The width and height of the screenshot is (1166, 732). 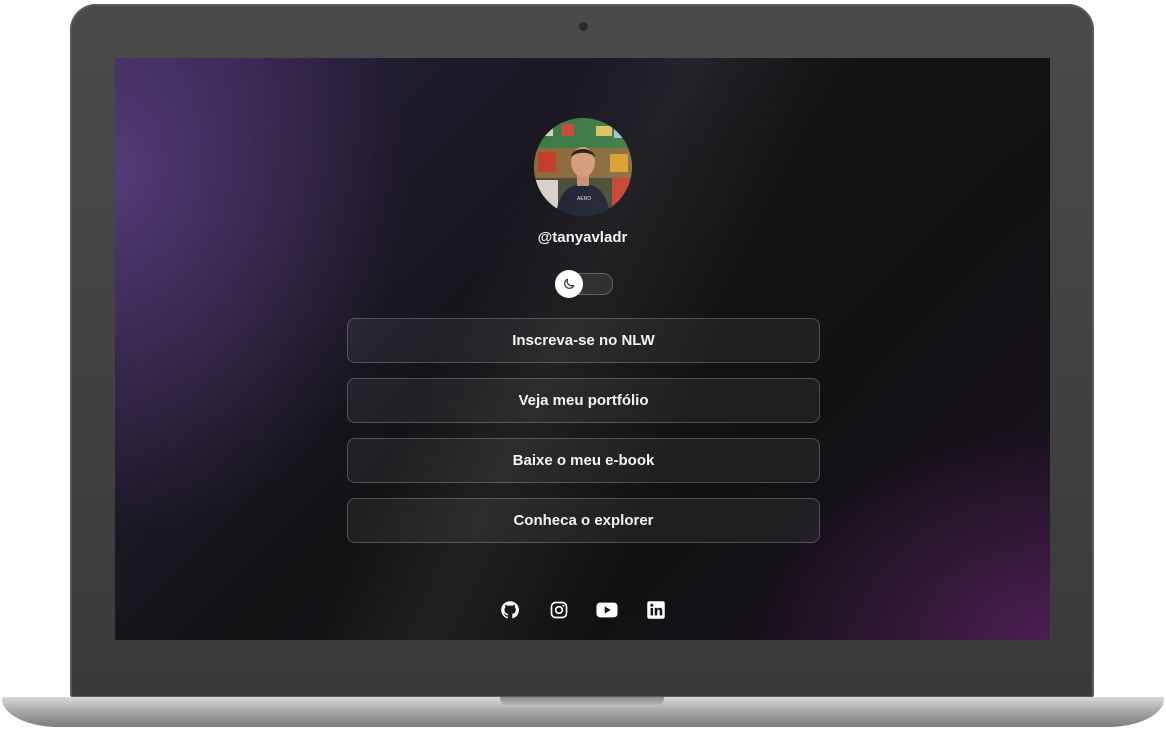 What do you see at coordinates (582, 702) in the screenshot?
I see `laptop-notch` at bounding box center [582, 702].